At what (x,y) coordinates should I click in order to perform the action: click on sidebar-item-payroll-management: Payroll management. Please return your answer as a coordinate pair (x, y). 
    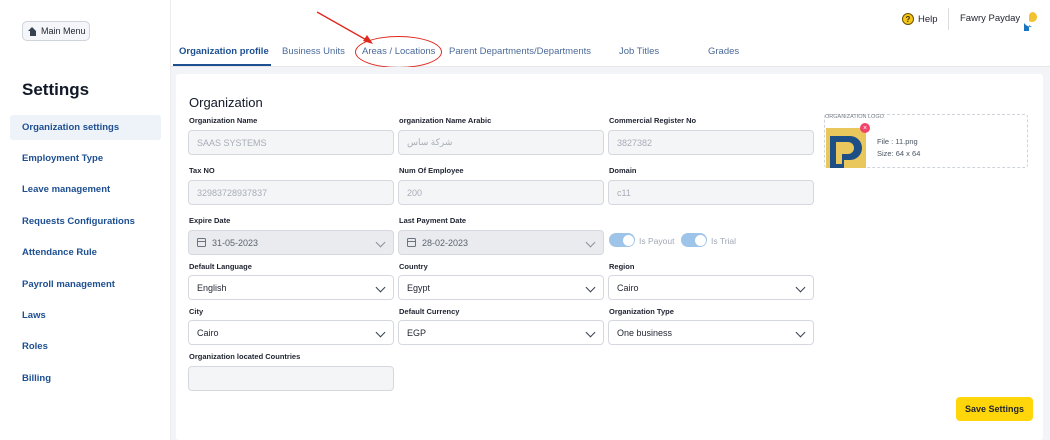
    Looking at the image, I should click on (85, 284).